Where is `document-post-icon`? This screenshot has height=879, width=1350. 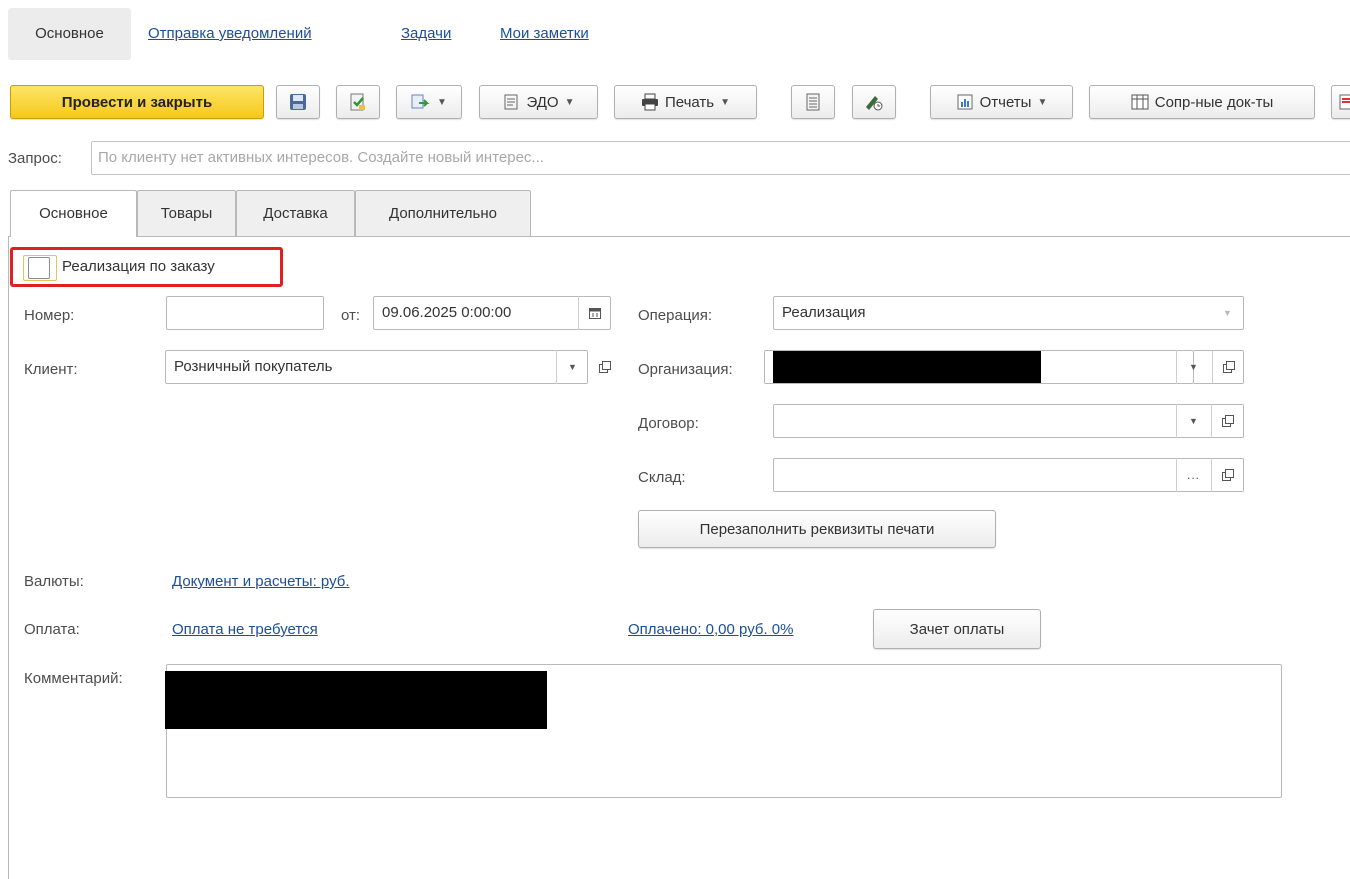
document-post-icon is located at coordinates (358, 102).